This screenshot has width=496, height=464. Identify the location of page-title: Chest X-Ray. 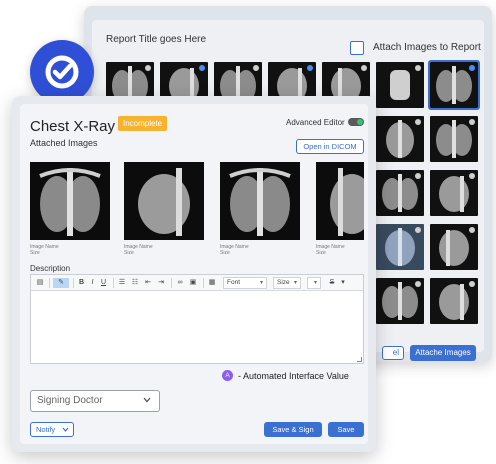
(73, 126).